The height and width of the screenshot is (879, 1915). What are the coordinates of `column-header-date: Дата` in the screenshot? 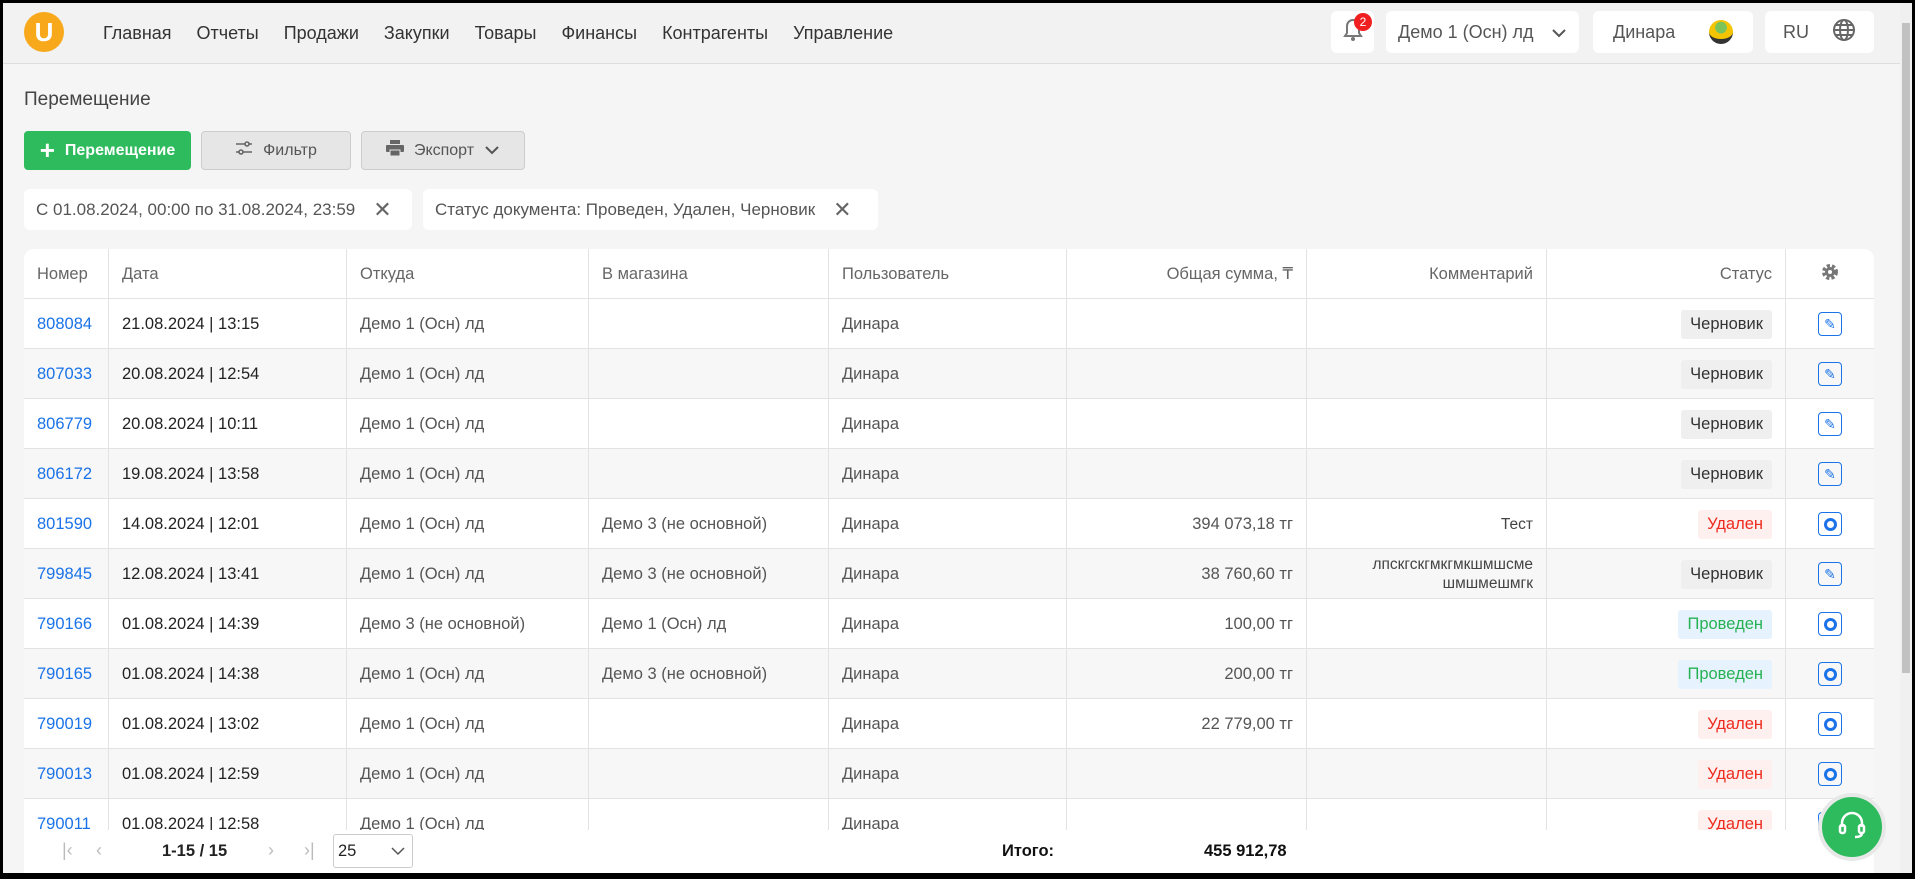 It's located at (228, 274).